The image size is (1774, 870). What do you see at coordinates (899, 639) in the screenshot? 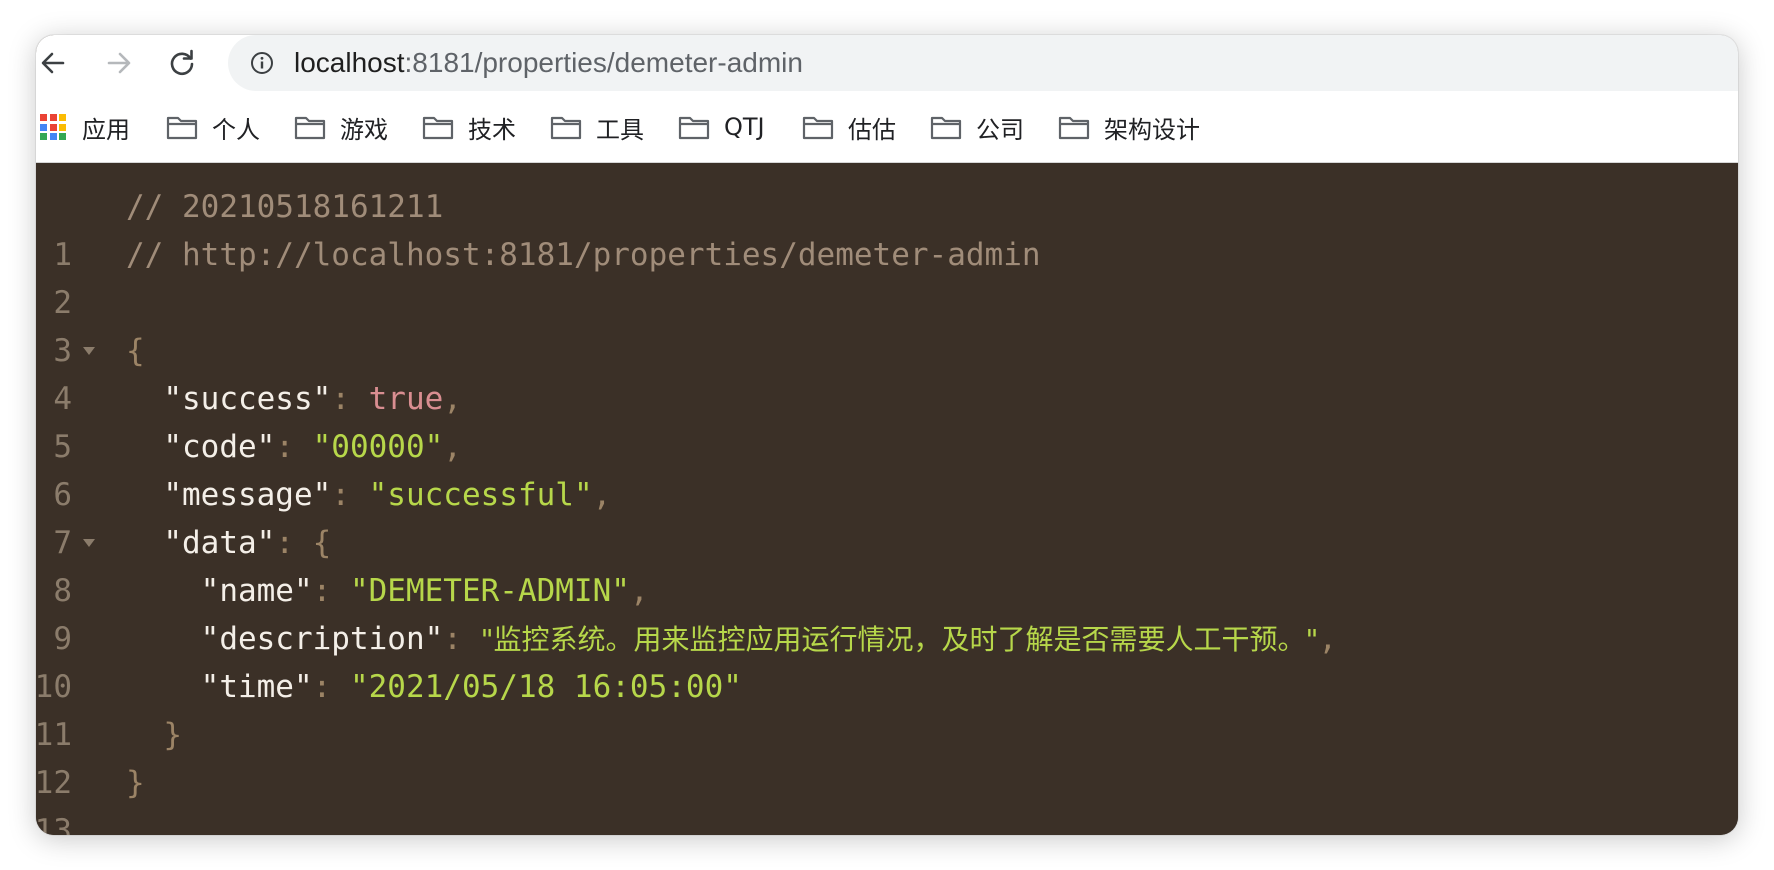
I see `json-string-value: "监控系统。用来监控应用运行情况，及时了解是否需要人工干预。"` at bounding box center [899, 639].